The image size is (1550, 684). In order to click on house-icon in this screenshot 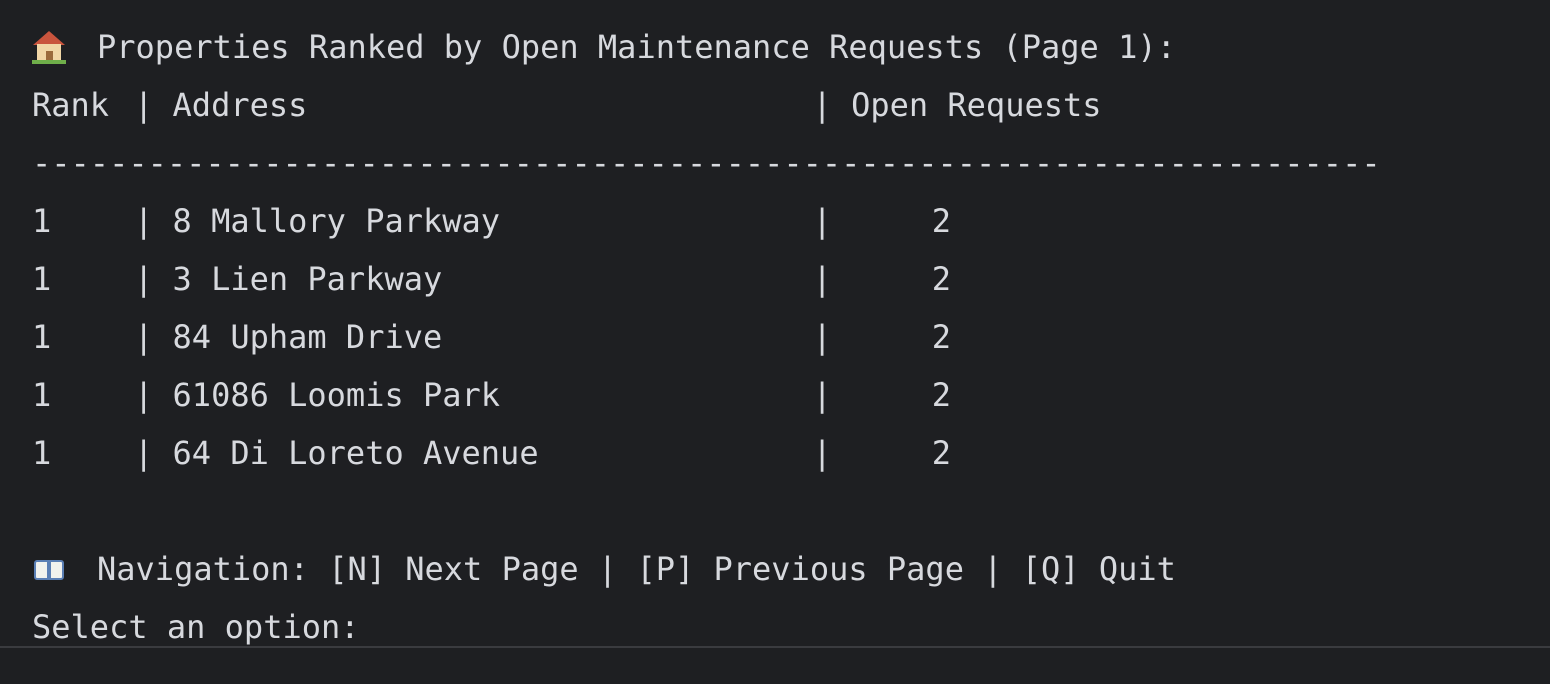, I will do `click(49, 47)`.